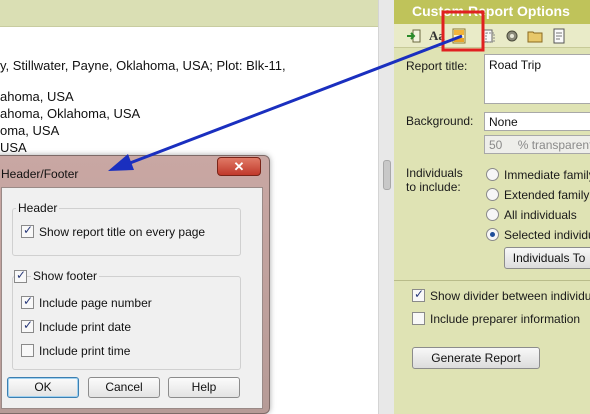  I want to click on show-footer-checkbox, so click(20, 275).